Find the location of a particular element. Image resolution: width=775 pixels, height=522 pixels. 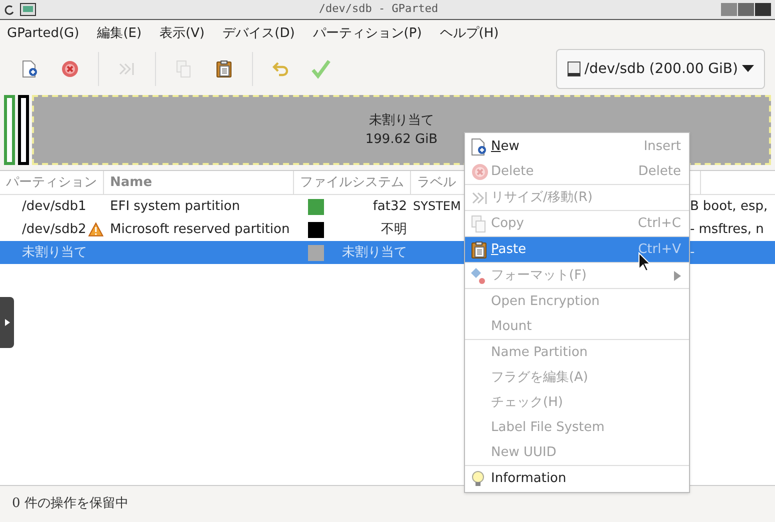

resize-icon is located at coordinates (127, 69).